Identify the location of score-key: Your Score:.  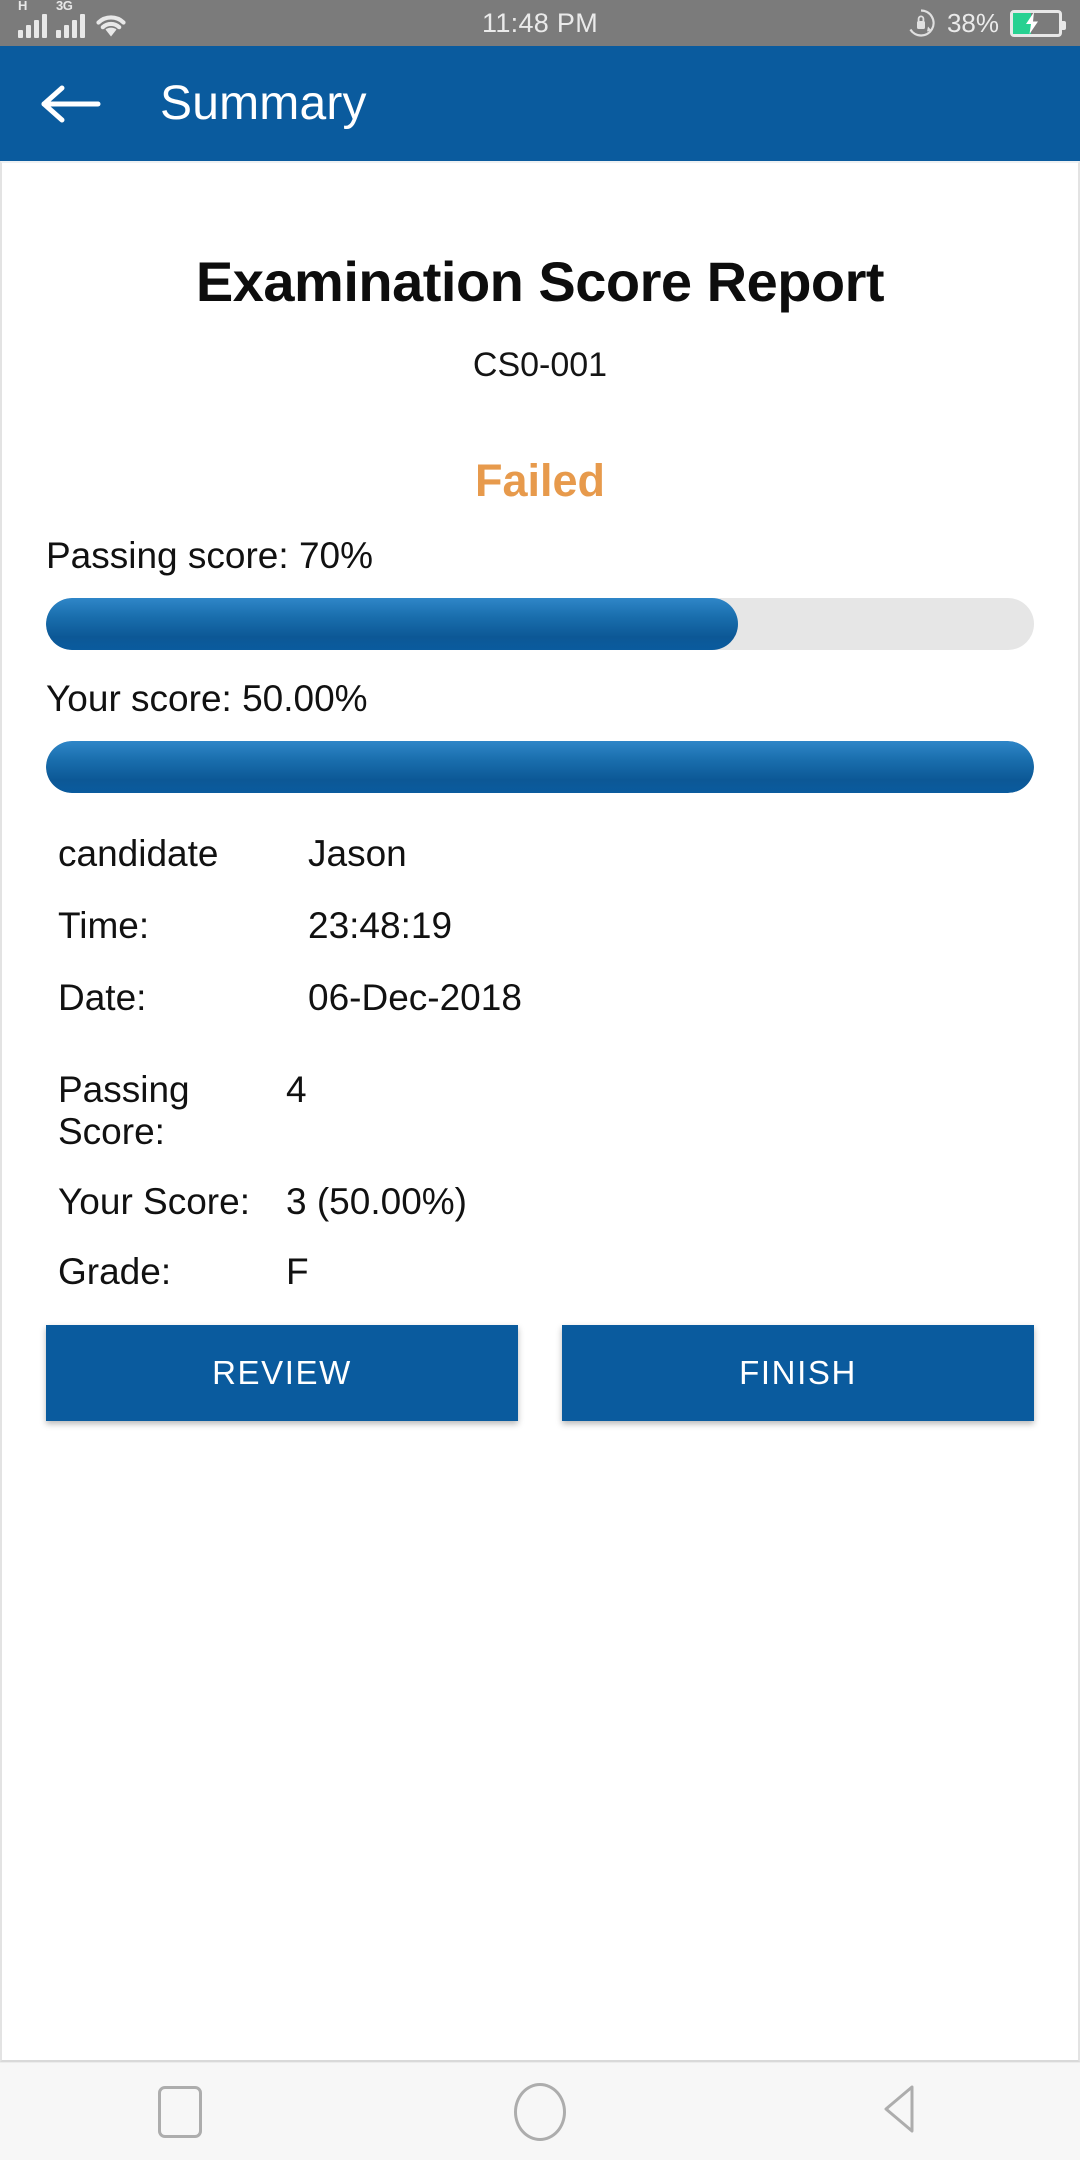
(154, 1201).